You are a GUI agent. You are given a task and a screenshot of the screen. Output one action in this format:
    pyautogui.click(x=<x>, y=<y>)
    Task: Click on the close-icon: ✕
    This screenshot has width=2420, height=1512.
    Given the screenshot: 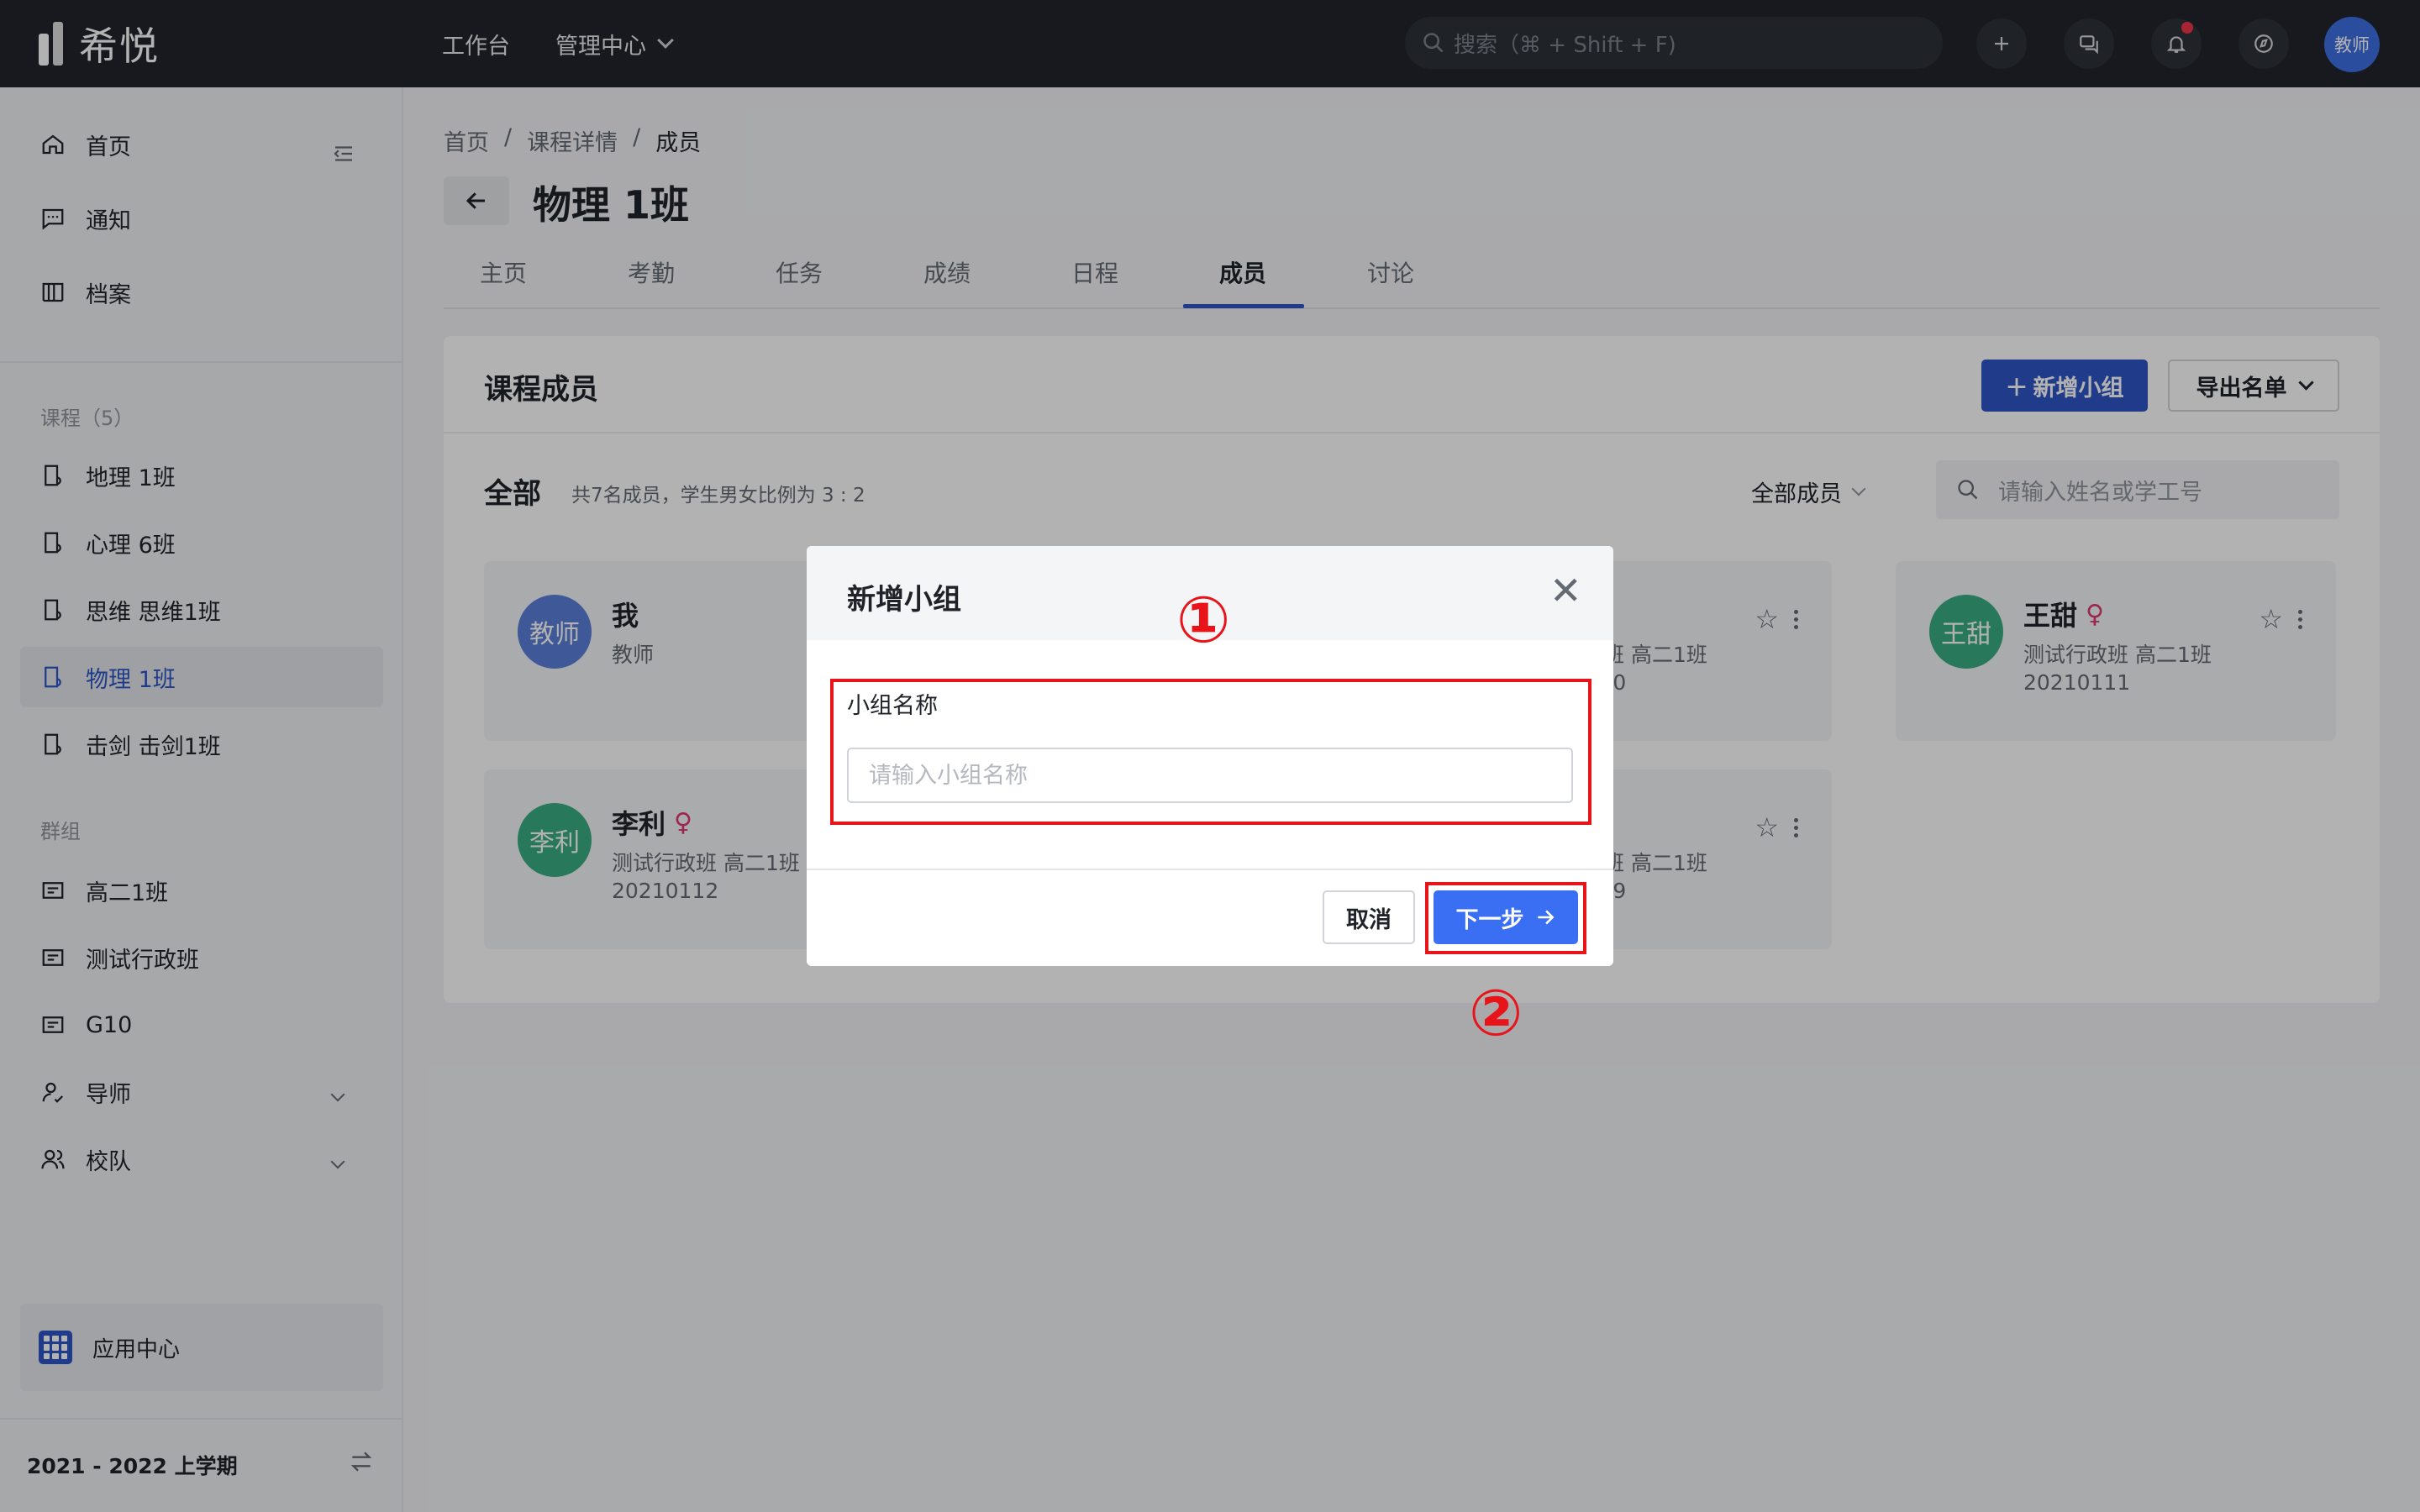 What is the action you would take?
    pyautogui.click(x=1565, y=590)
    